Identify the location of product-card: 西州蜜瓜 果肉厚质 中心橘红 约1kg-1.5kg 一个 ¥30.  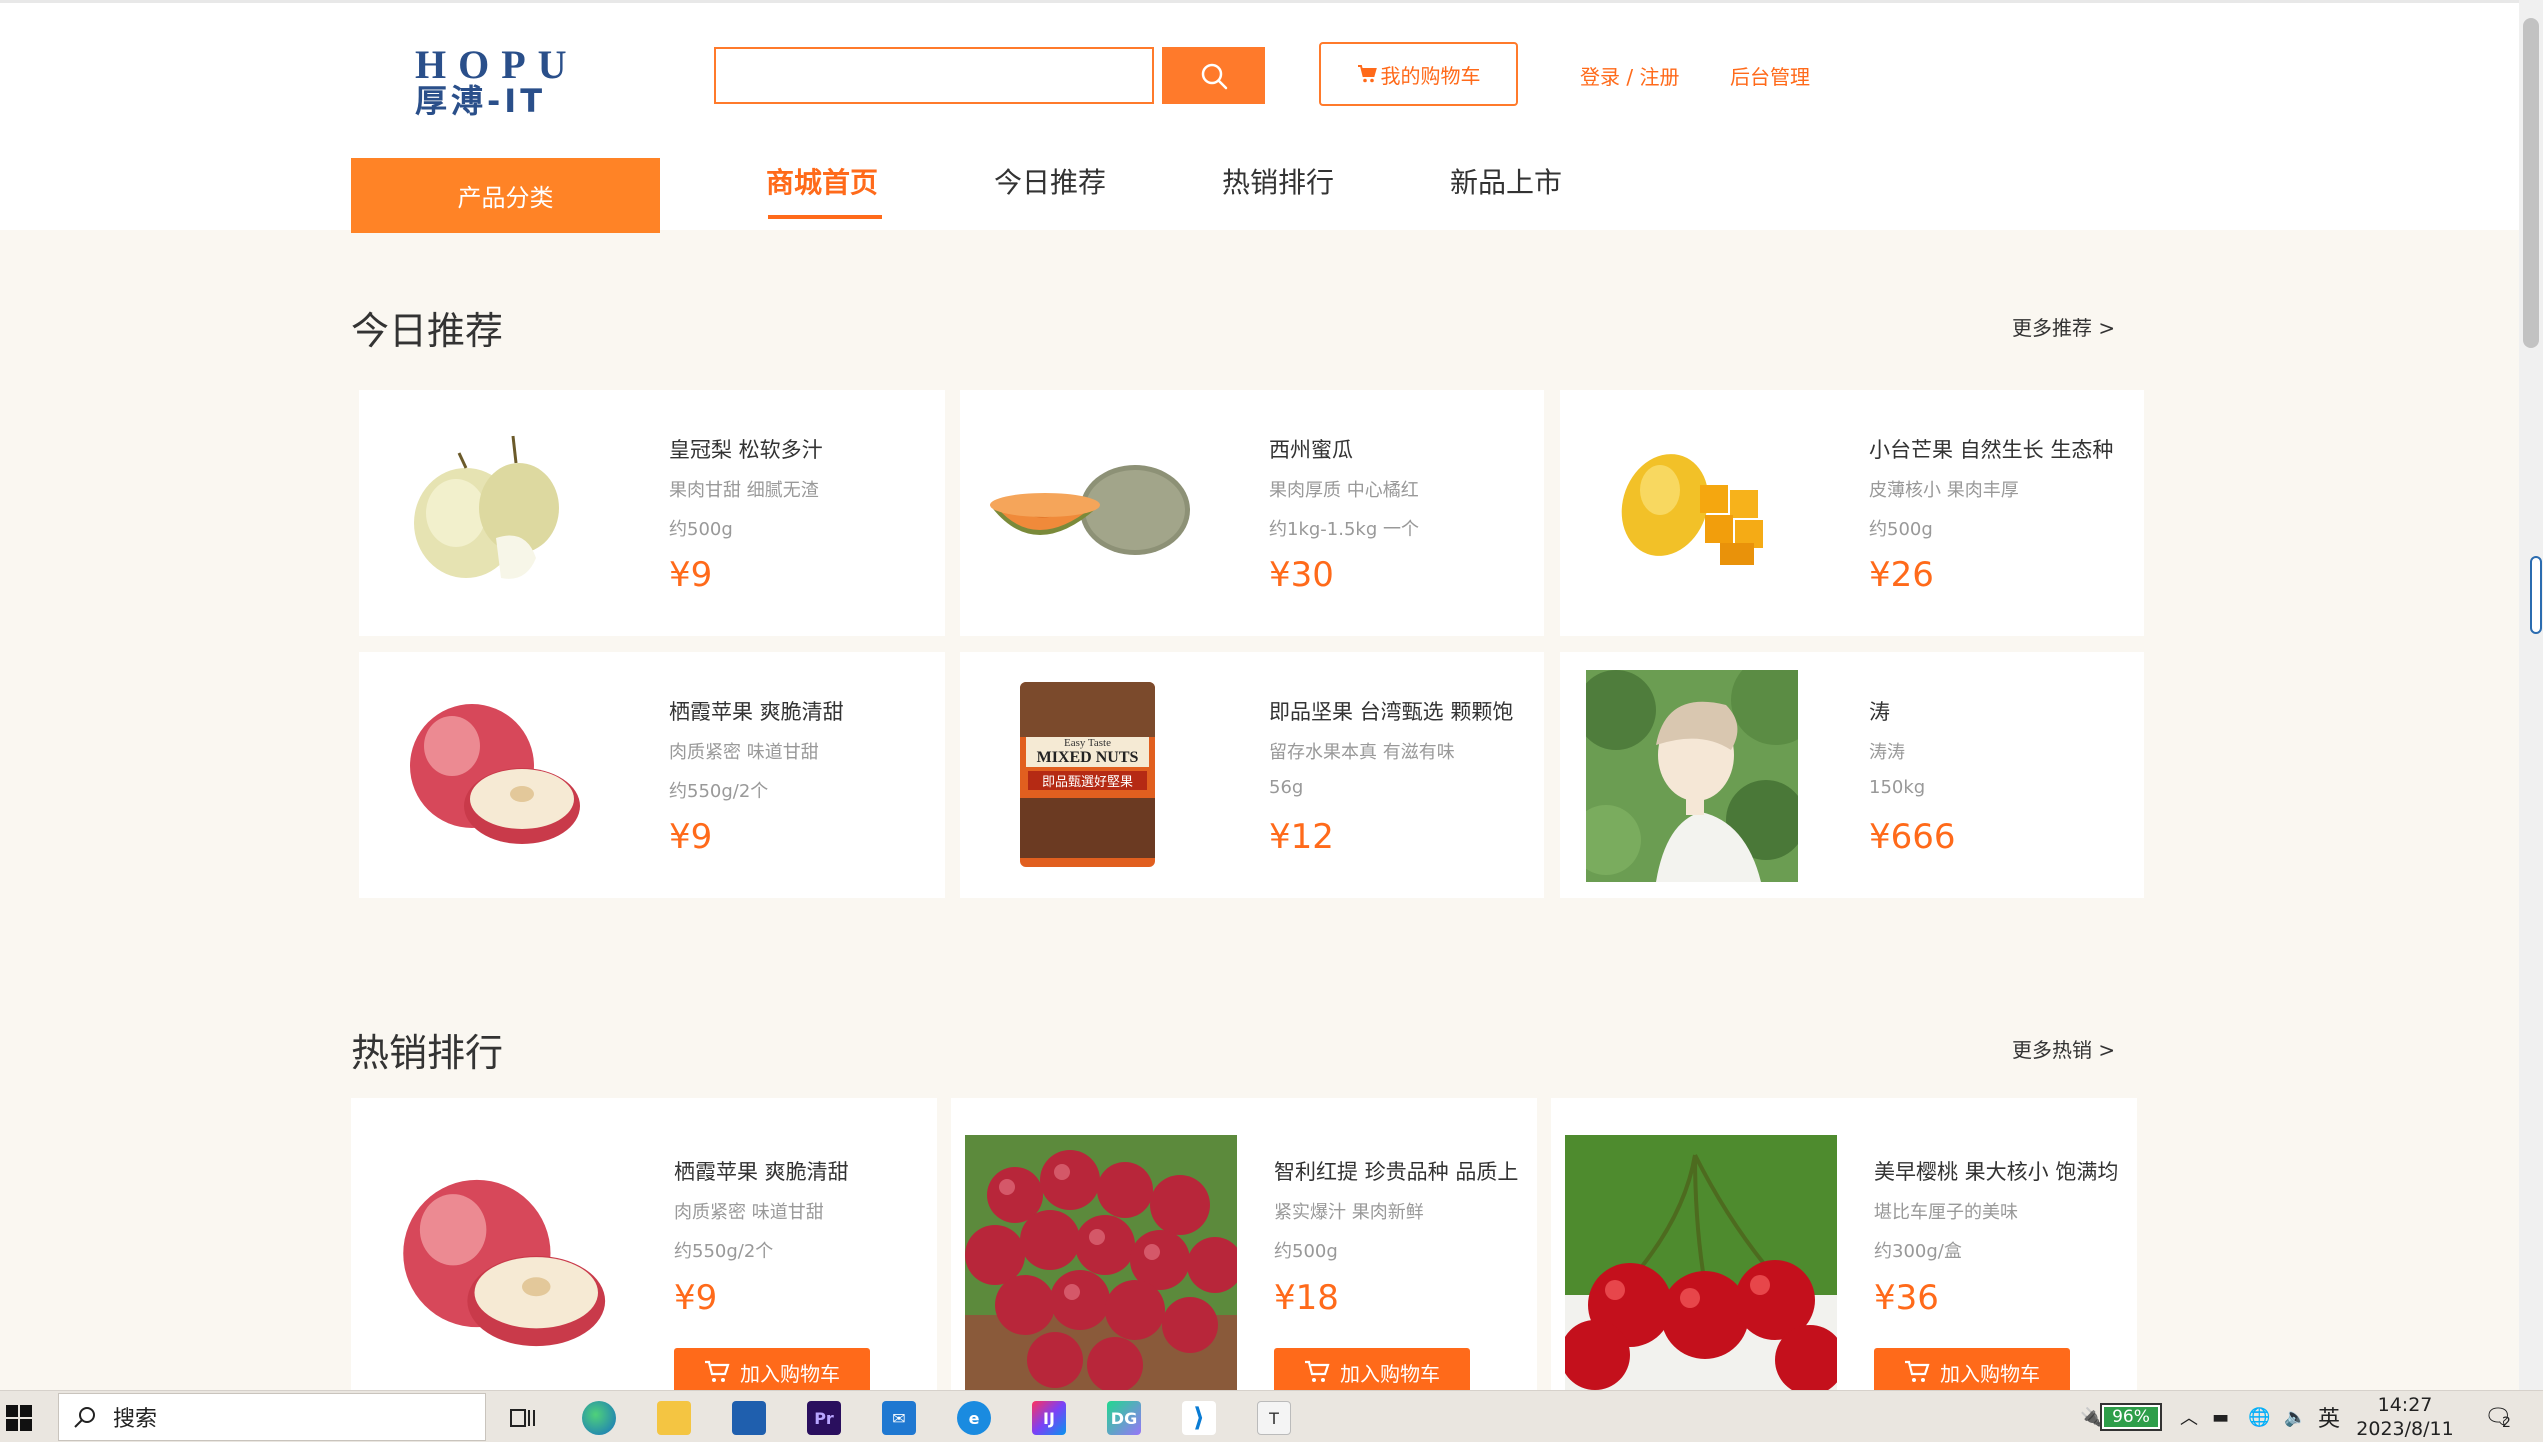
(1252, 513).